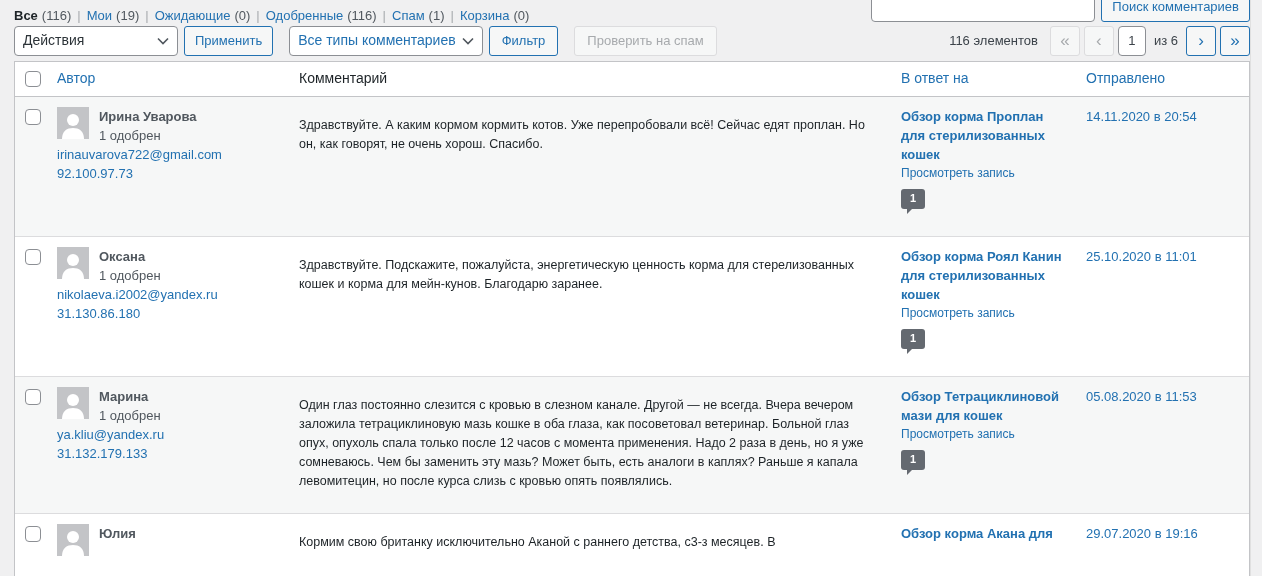 This screenshot has width=1262, height=576. Describe the element at coordinates (229, 40) in the screenshot. I see `apply-button: Применить` at that location.